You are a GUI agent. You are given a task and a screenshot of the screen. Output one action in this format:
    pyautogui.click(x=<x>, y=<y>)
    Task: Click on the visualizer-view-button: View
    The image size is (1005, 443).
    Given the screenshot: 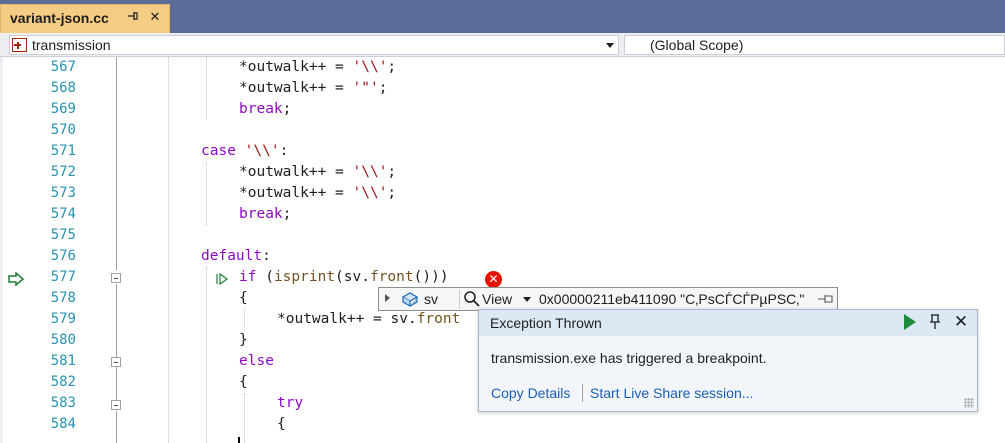 What is the action you would take?
    pyautogui.click(x=497, y=299)
    